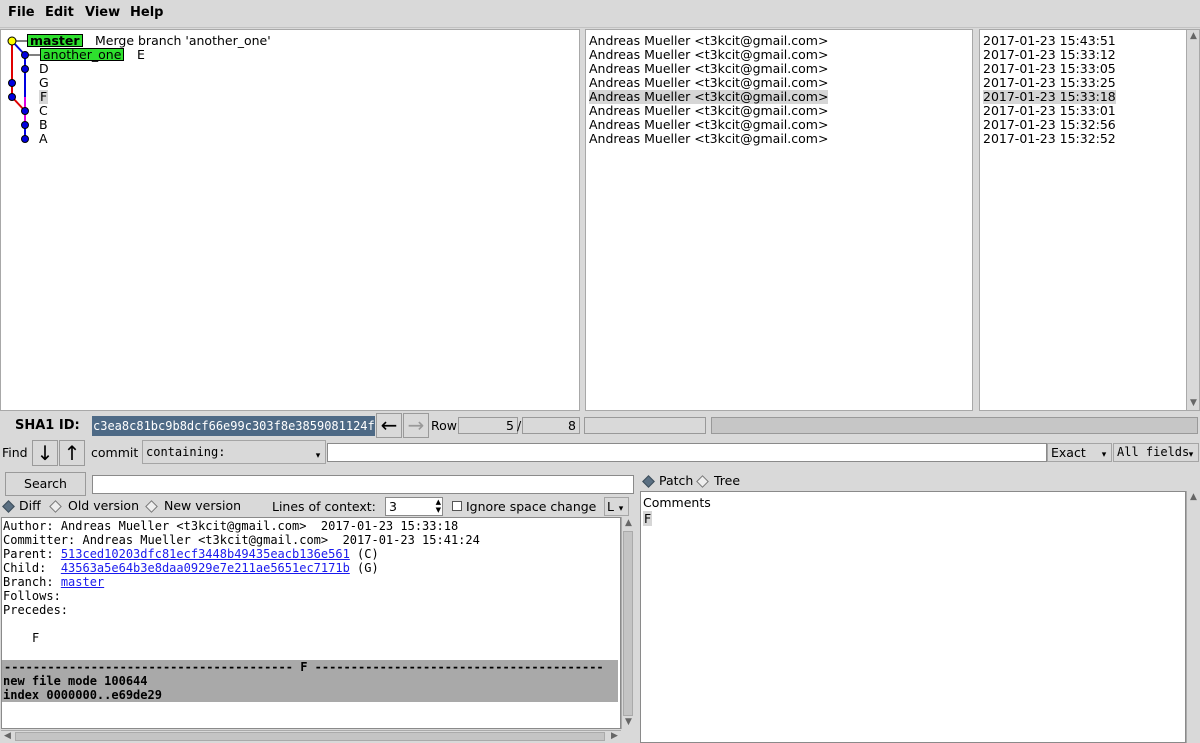 This screenshot has width=1200, height=743. Describe the element at coordinates (146, 12) in the screenshot. I see `menu-help: Help` at that location.